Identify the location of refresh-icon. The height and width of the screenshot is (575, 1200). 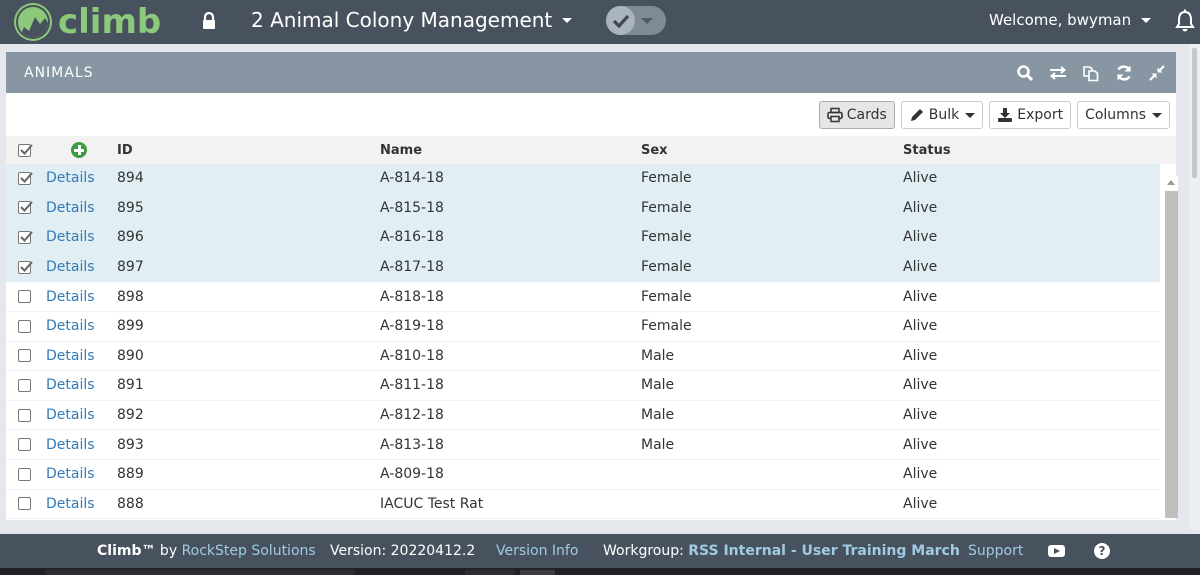
(1124, 73).